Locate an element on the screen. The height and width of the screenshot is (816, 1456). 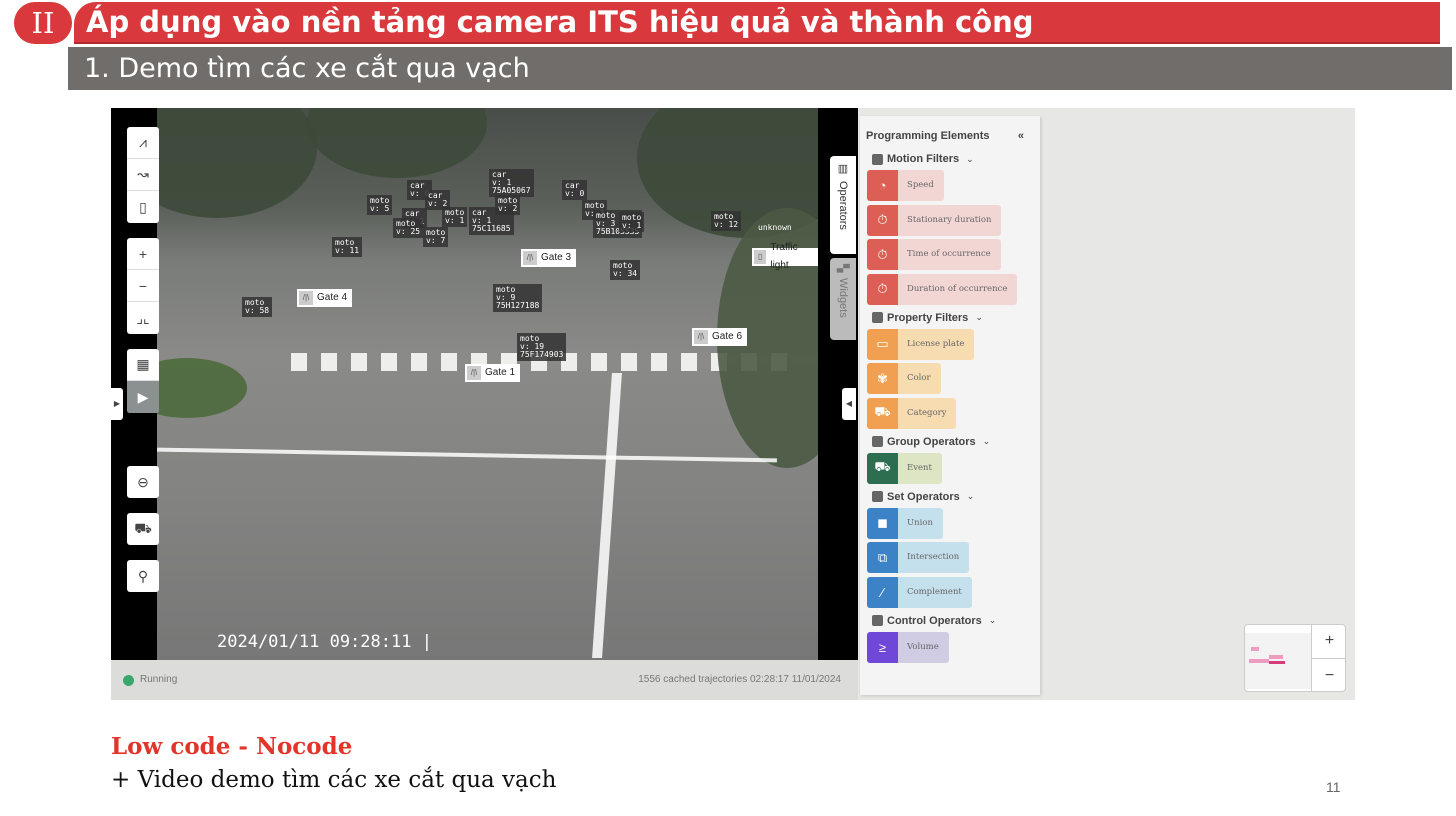
track-label: moto v: 19 75F174903 is located at coordinates (542, 347).